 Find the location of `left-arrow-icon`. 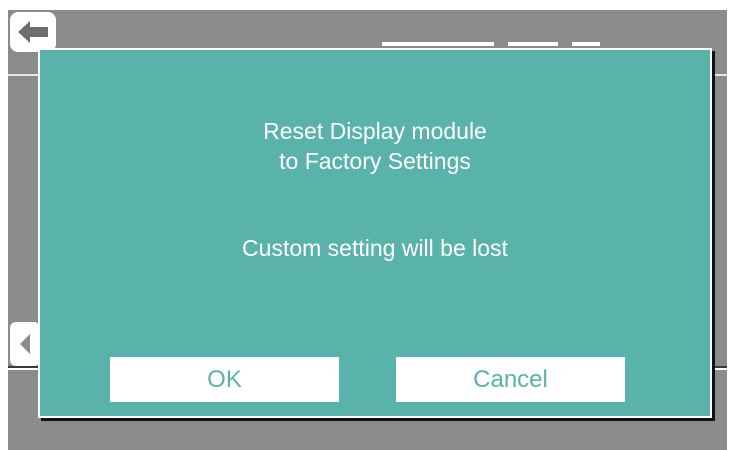

left-arrow-icon is located at coordinates (33, 32).